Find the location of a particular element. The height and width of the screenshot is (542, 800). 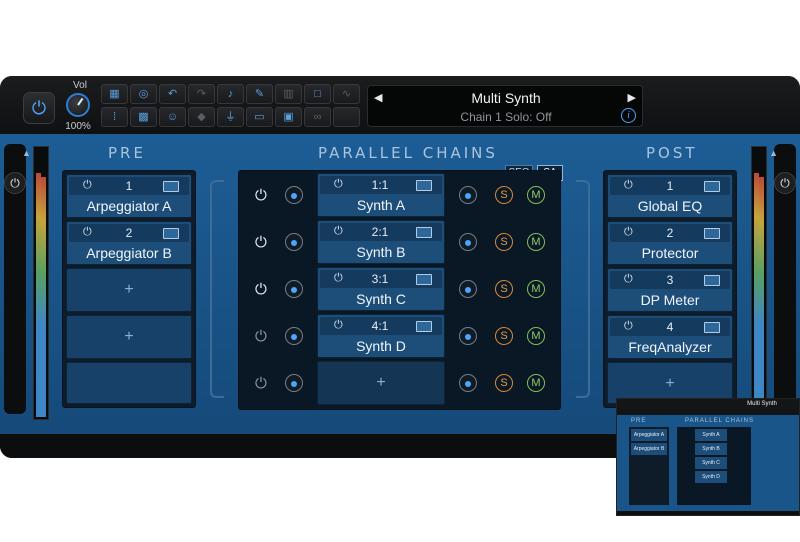

pattern-icon: ▩ is located at coordinates (143, 117).